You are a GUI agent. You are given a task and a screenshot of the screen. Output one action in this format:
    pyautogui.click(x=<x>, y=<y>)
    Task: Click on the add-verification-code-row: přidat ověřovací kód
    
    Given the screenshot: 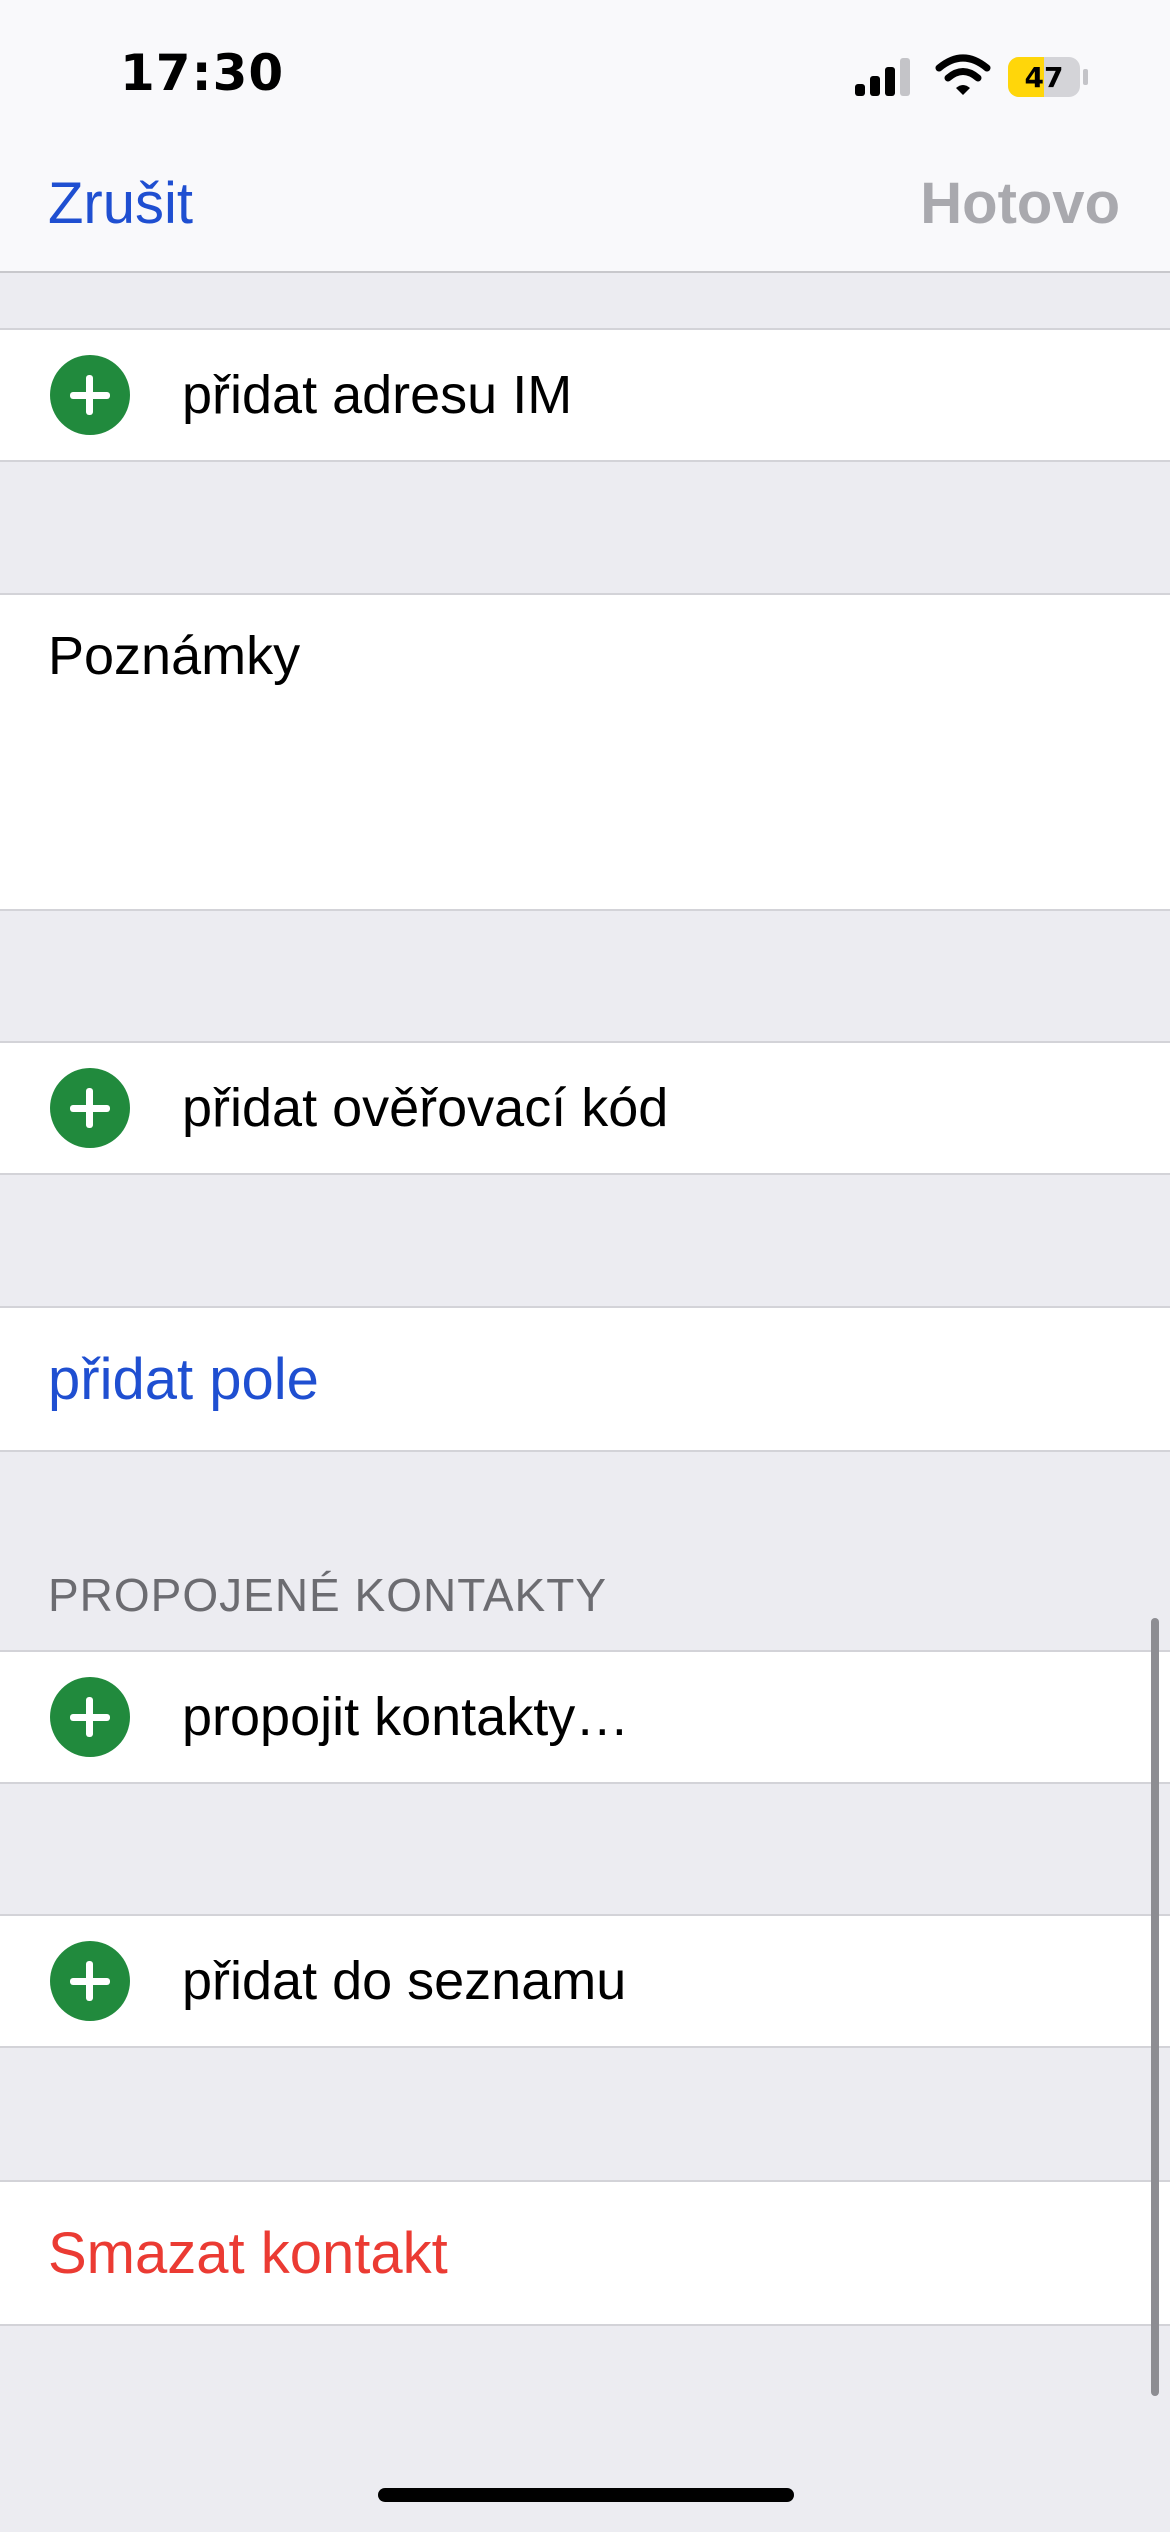 What is the action you would take?
    pyautogui.click(x=585, y=1108)
    